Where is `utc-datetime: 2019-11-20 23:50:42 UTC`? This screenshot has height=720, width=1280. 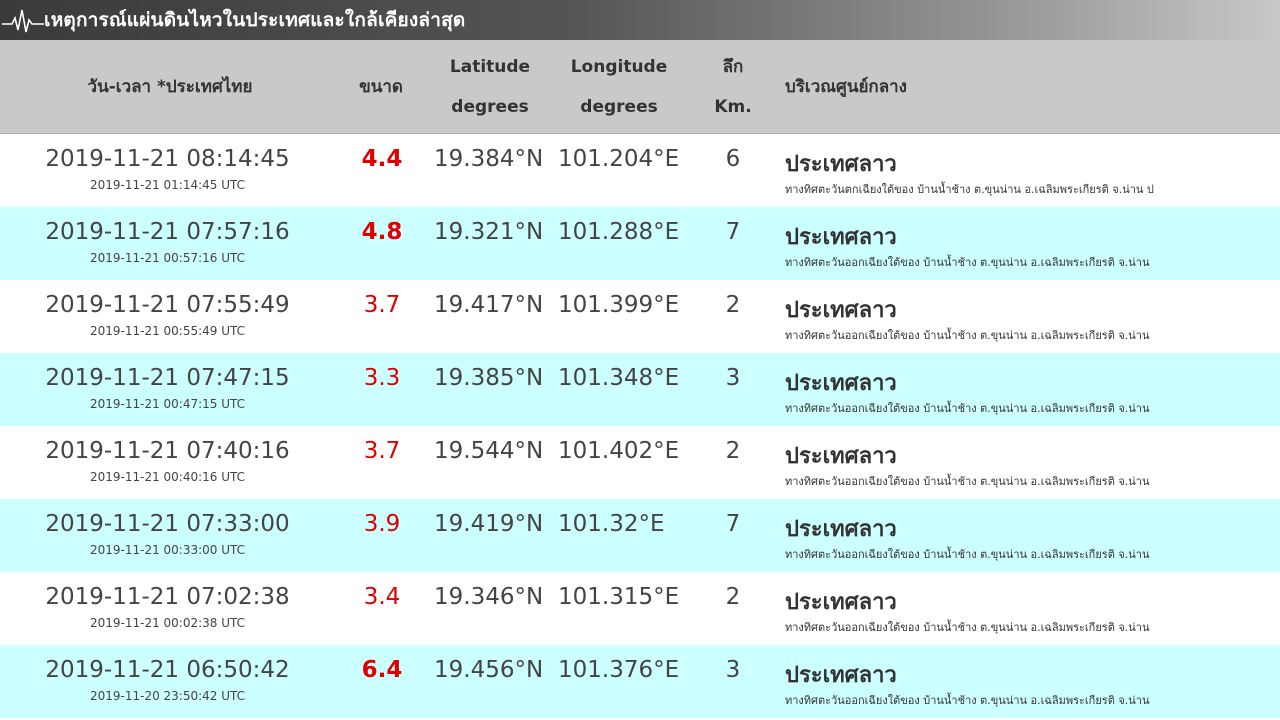
utc-datetime: 2019-11-20 23:50:42 UTC is located at coordinates (167, 696).